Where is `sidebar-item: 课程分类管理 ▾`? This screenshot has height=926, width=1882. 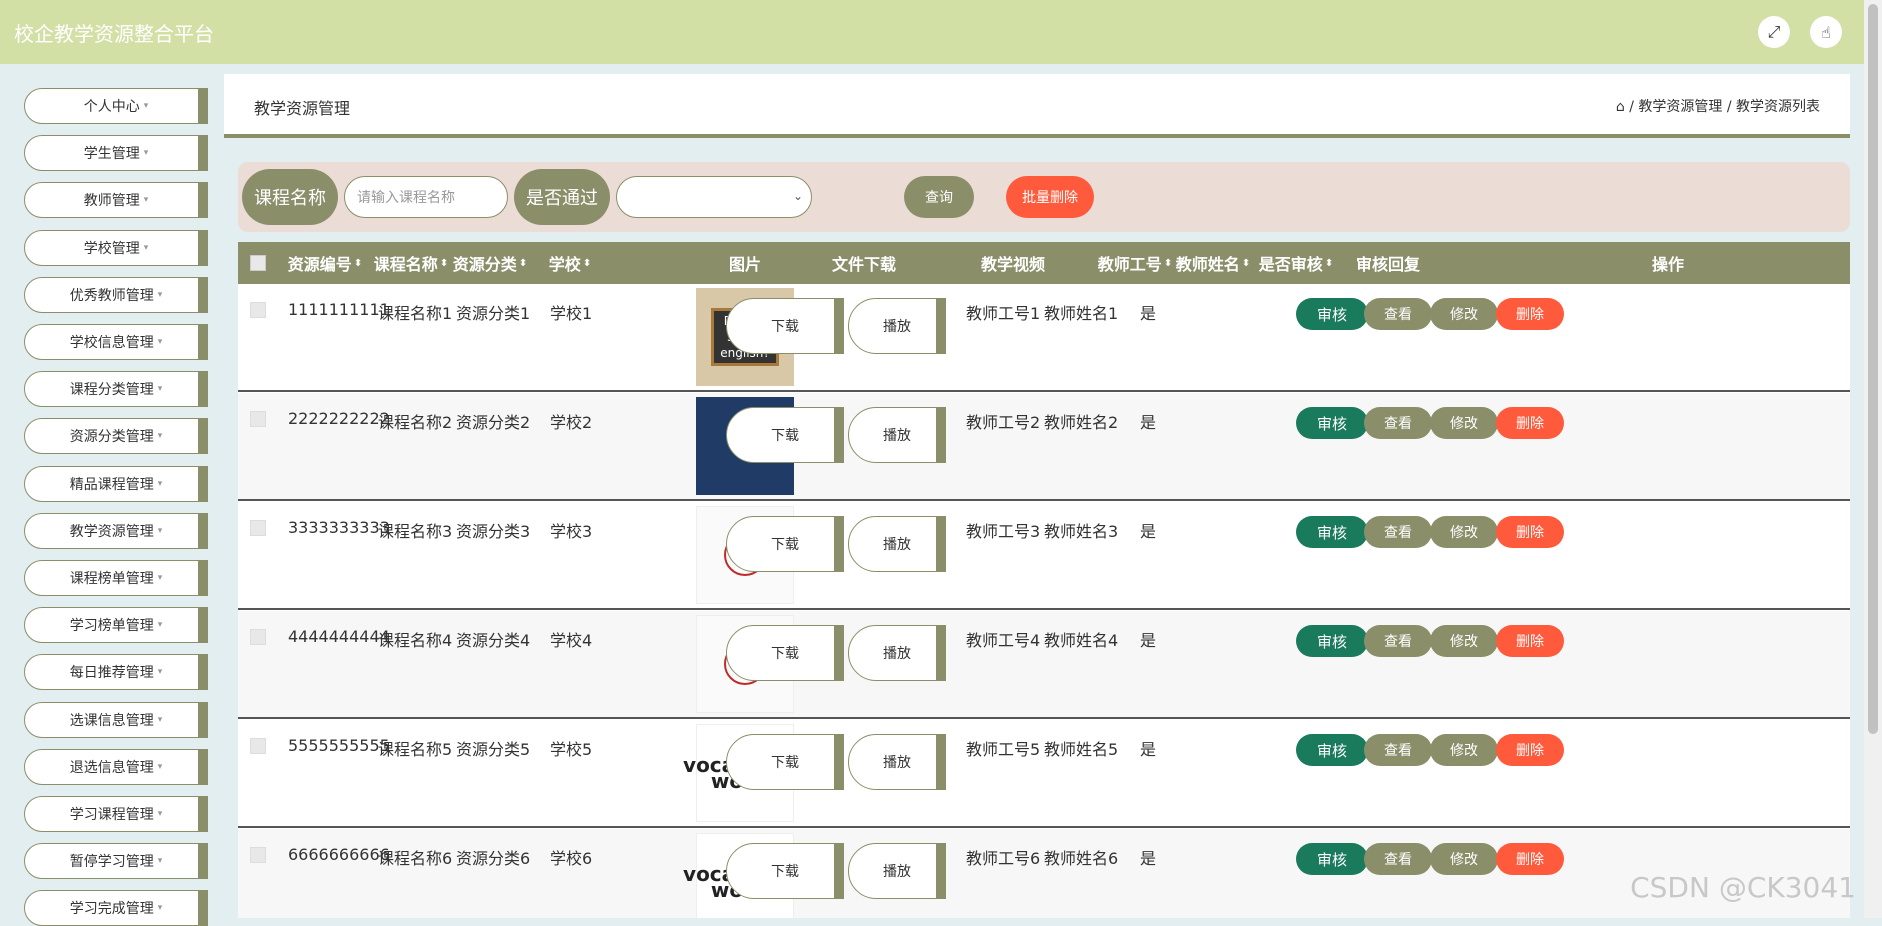
sidebar-item: 课程分类管理 ▾ is located at coordinates (116, 389).